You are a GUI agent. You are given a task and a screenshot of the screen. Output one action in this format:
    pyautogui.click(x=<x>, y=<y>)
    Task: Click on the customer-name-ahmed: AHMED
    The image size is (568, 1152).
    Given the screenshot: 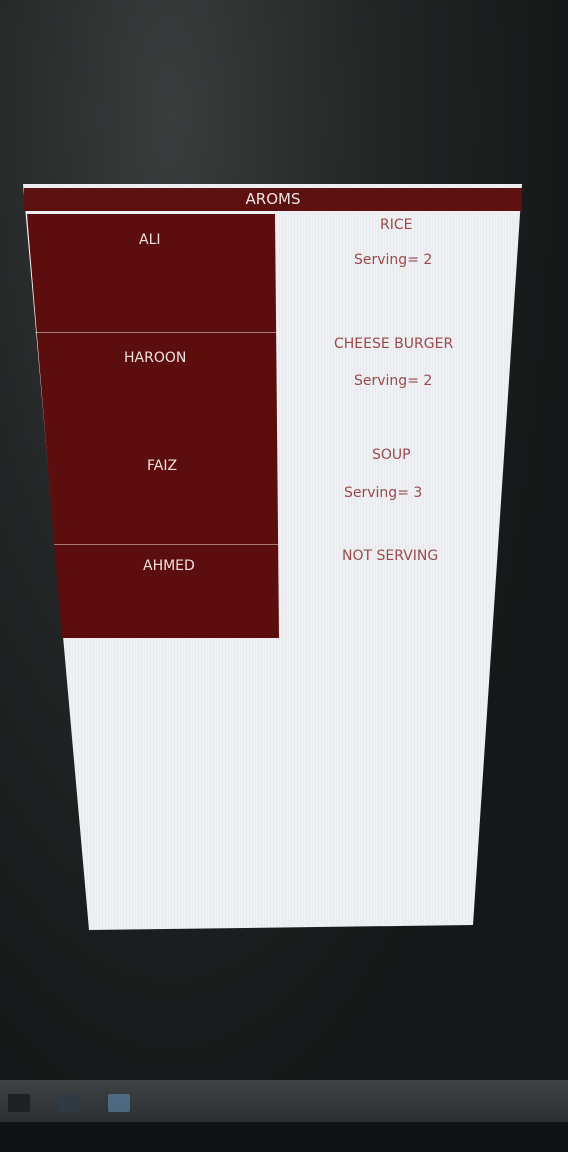 What is the action you would take?
    pyautogui.click(x=169, y=566)
    